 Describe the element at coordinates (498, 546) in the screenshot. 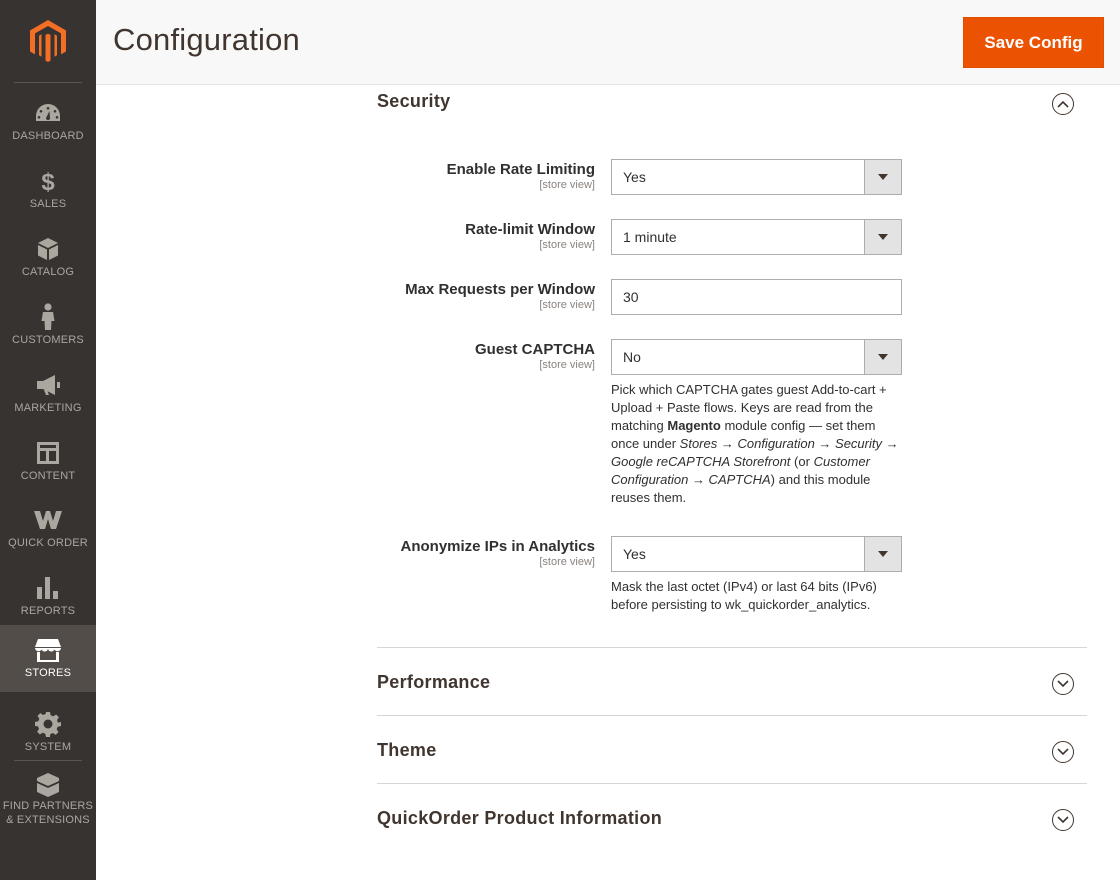

I see `field-name: Anonymize IPs in Analytics` at that location.